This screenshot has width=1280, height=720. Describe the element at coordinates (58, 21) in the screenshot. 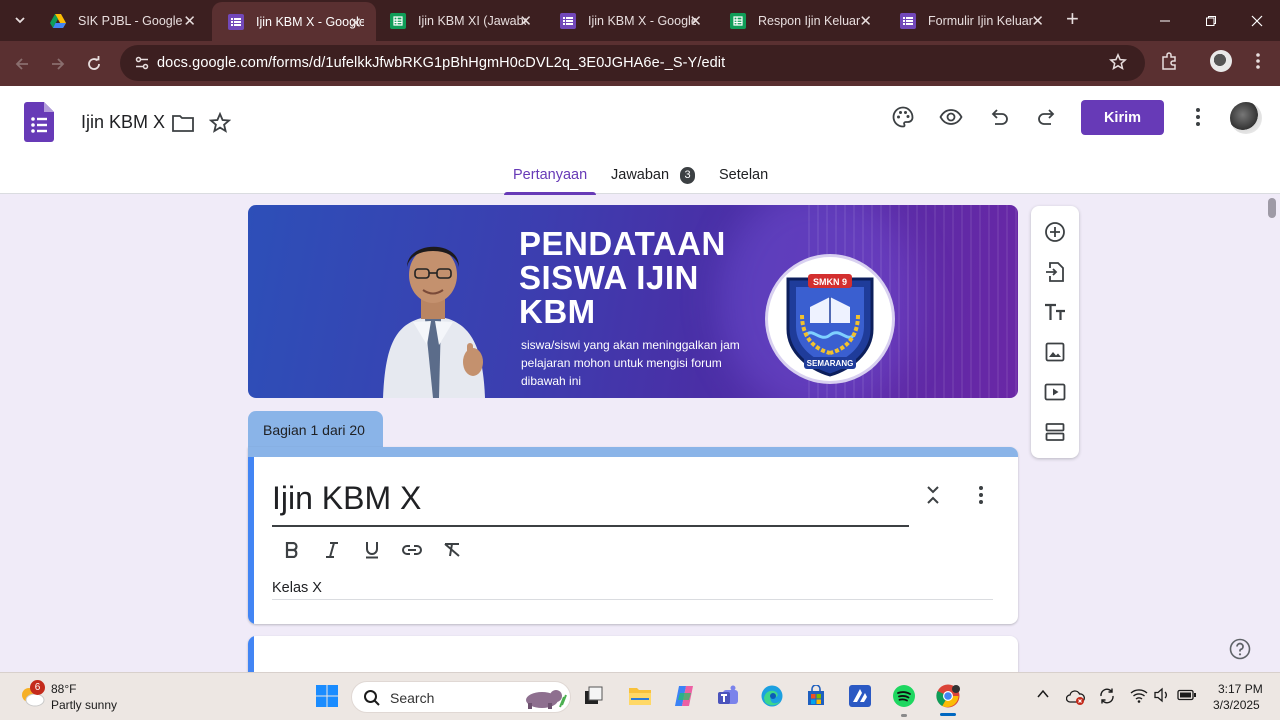

I see `google-drive-icon` at that location.